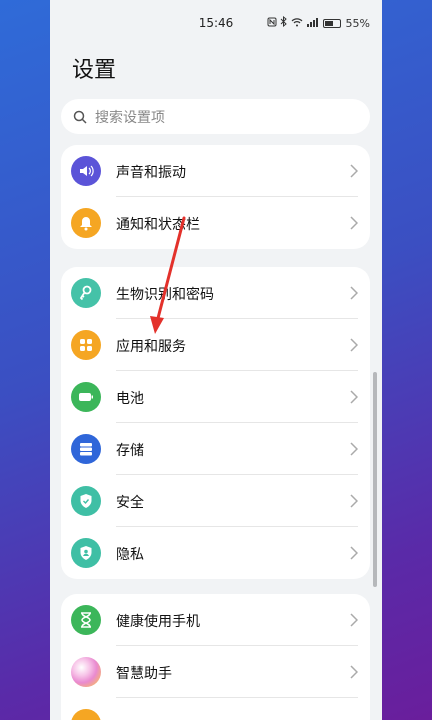 The height and width of the screenshot is (720, 432). I want to click on search-bar: 搜索设置项, so click(215, 116).